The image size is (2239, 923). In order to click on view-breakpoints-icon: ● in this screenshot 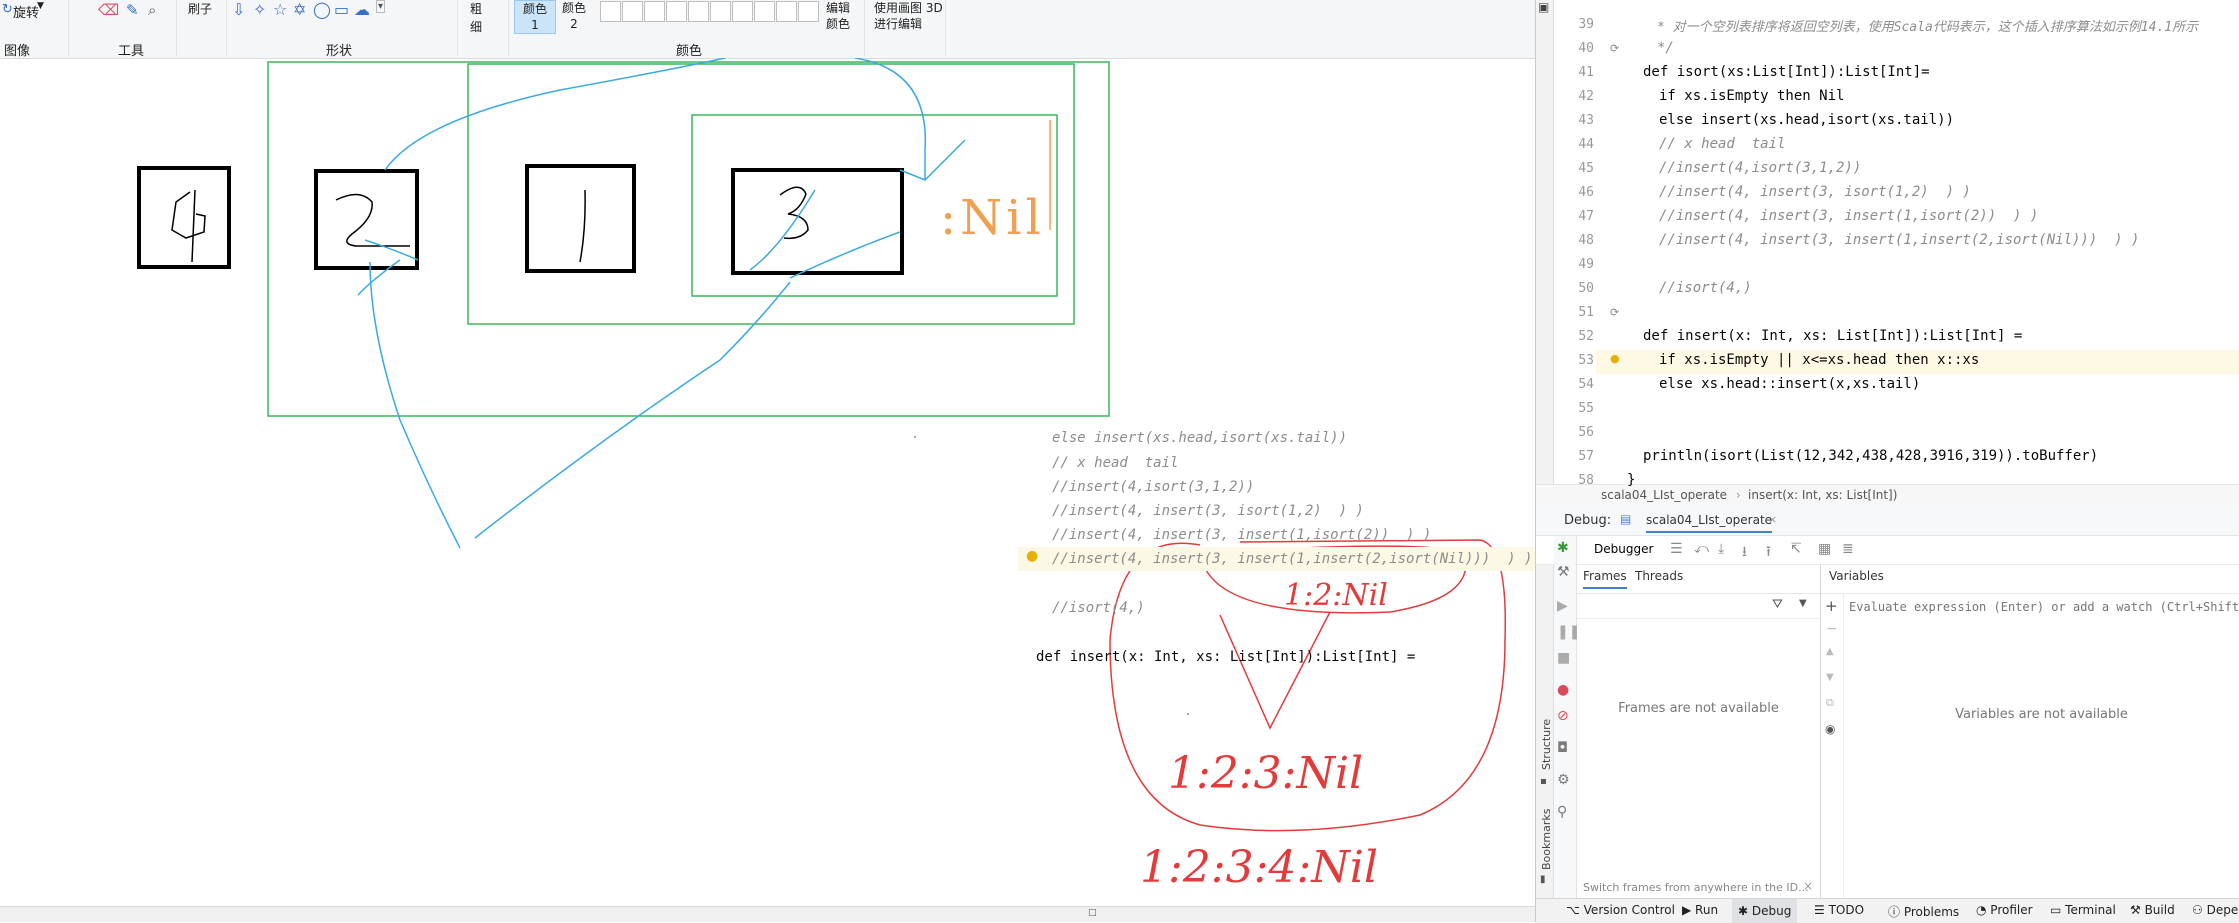, I will do `click(1563, 690)`.